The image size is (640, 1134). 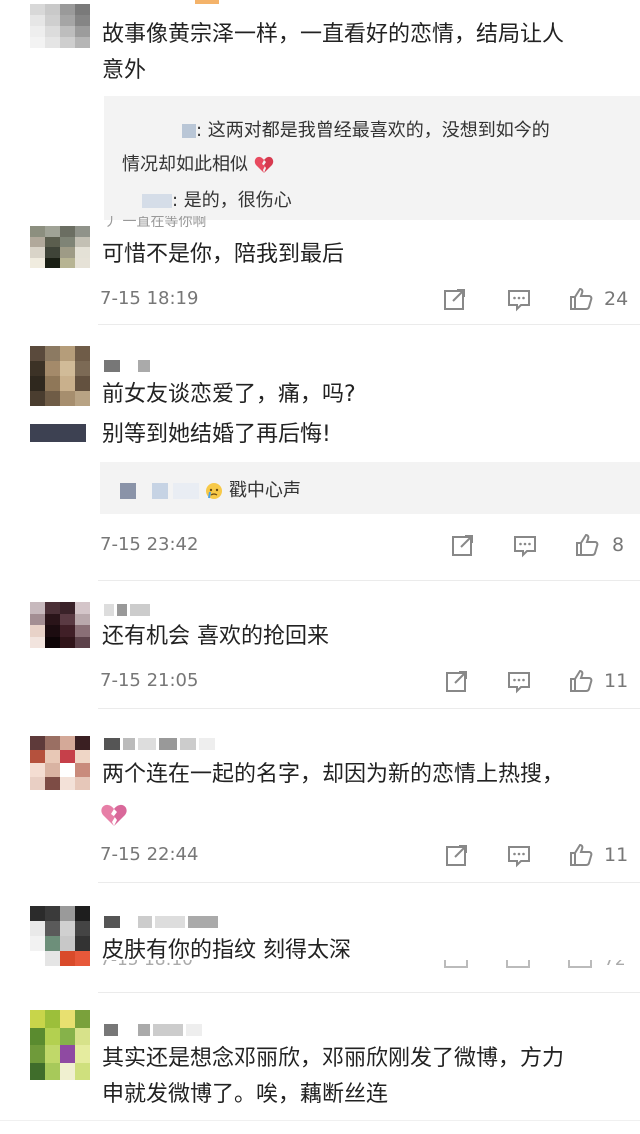 I want to click on reply-line: 戳中心声, so click(x=210, y=489).